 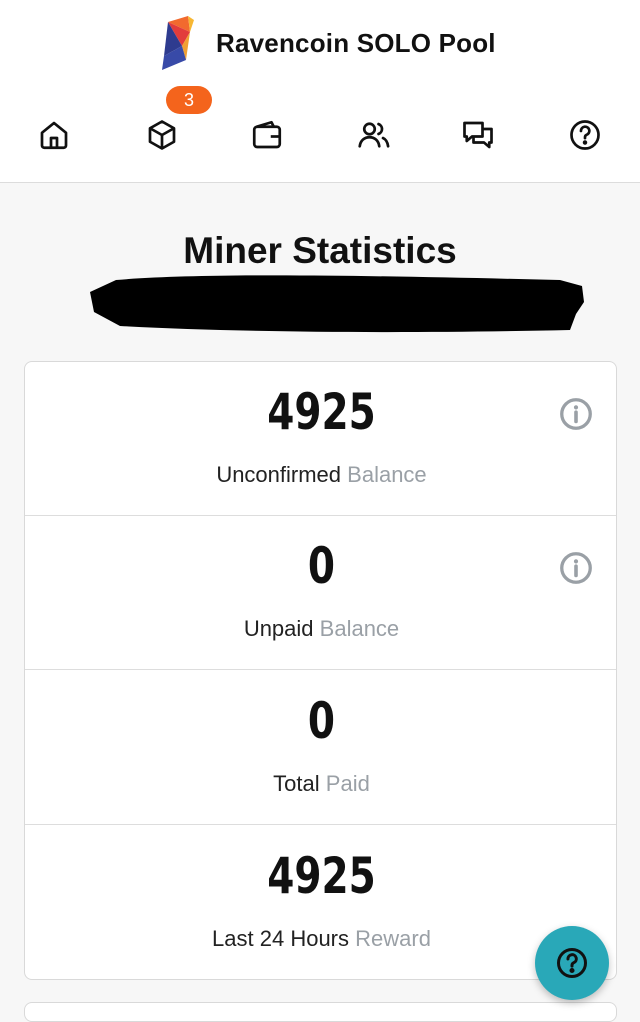 I want to click on nav-miners, so click(x=374, y=135).